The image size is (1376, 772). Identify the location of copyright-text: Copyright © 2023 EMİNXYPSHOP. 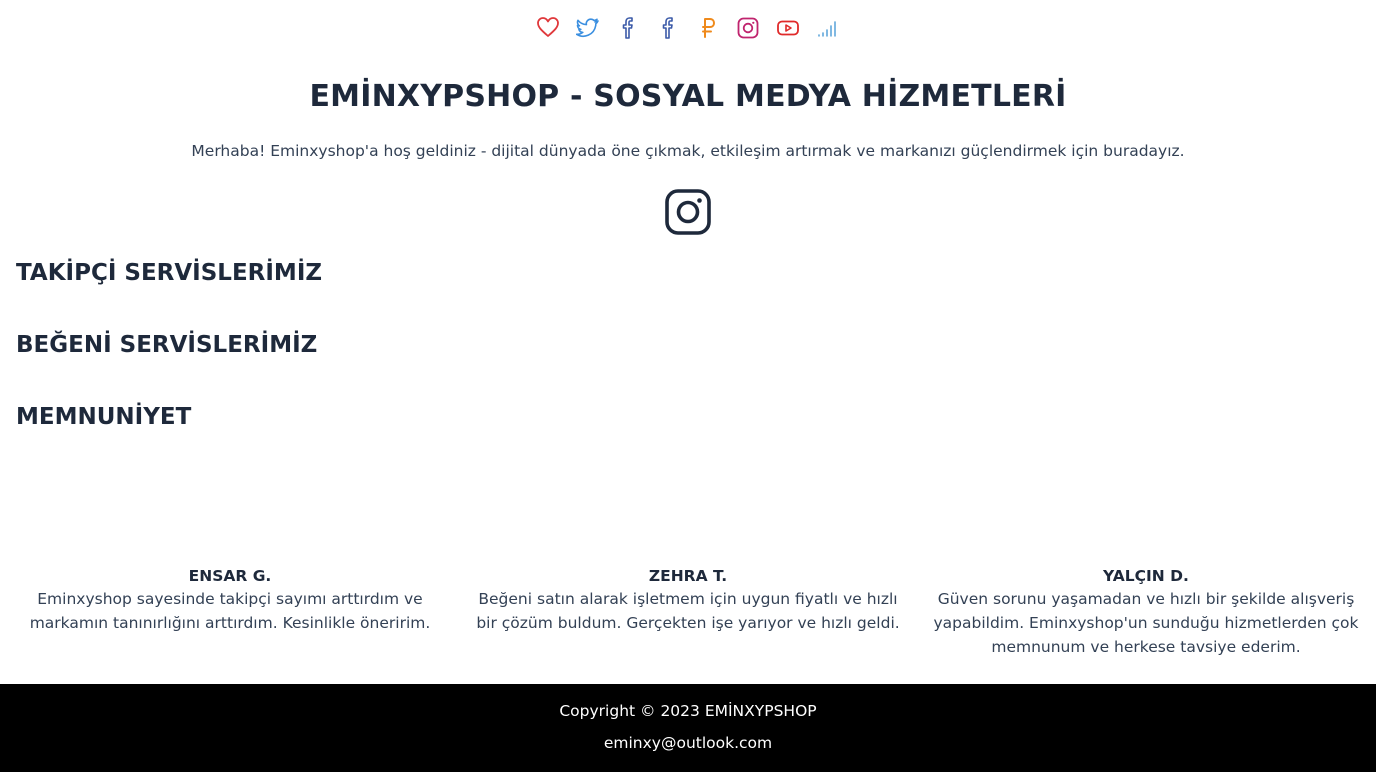
(688, 711).